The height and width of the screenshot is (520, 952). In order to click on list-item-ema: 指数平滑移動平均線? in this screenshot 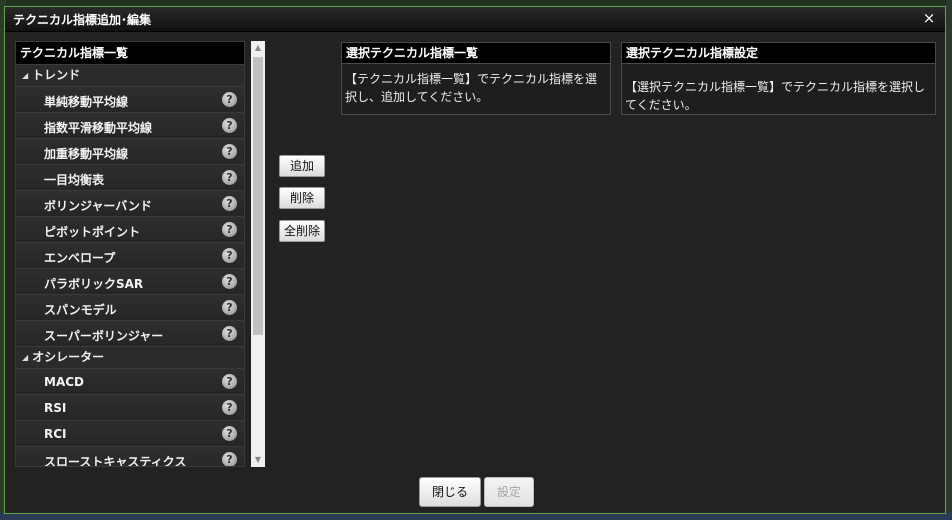, I will do `click(130, 126)`.